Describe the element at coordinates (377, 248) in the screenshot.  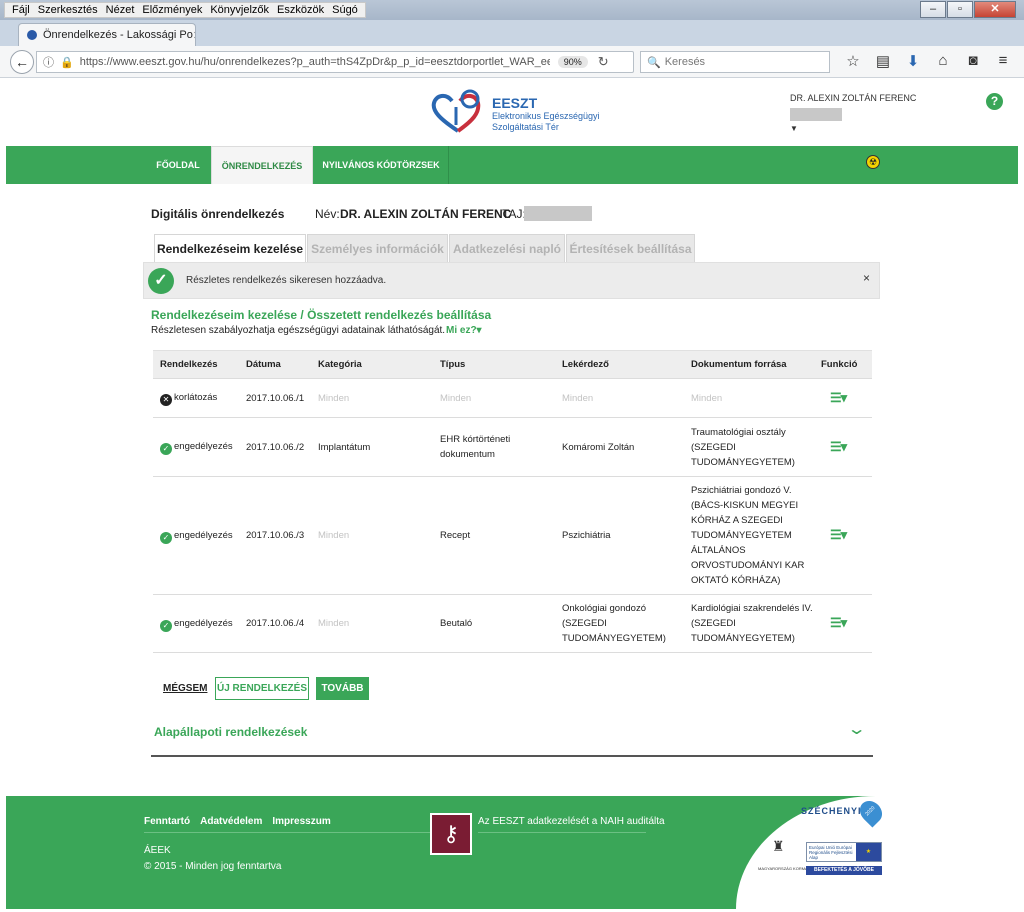
I see `tab-personal-info: Személyes információk` at that location.